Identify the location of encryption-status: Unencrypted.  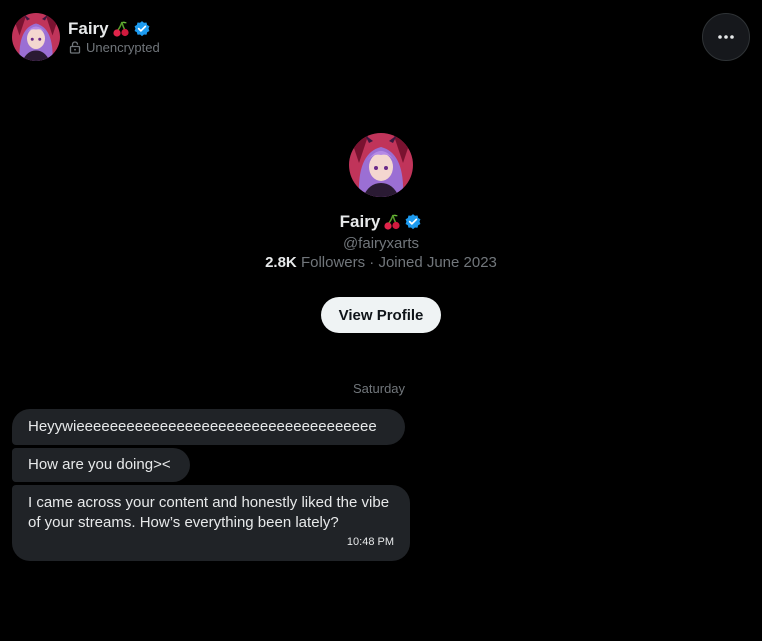
(114, 47).